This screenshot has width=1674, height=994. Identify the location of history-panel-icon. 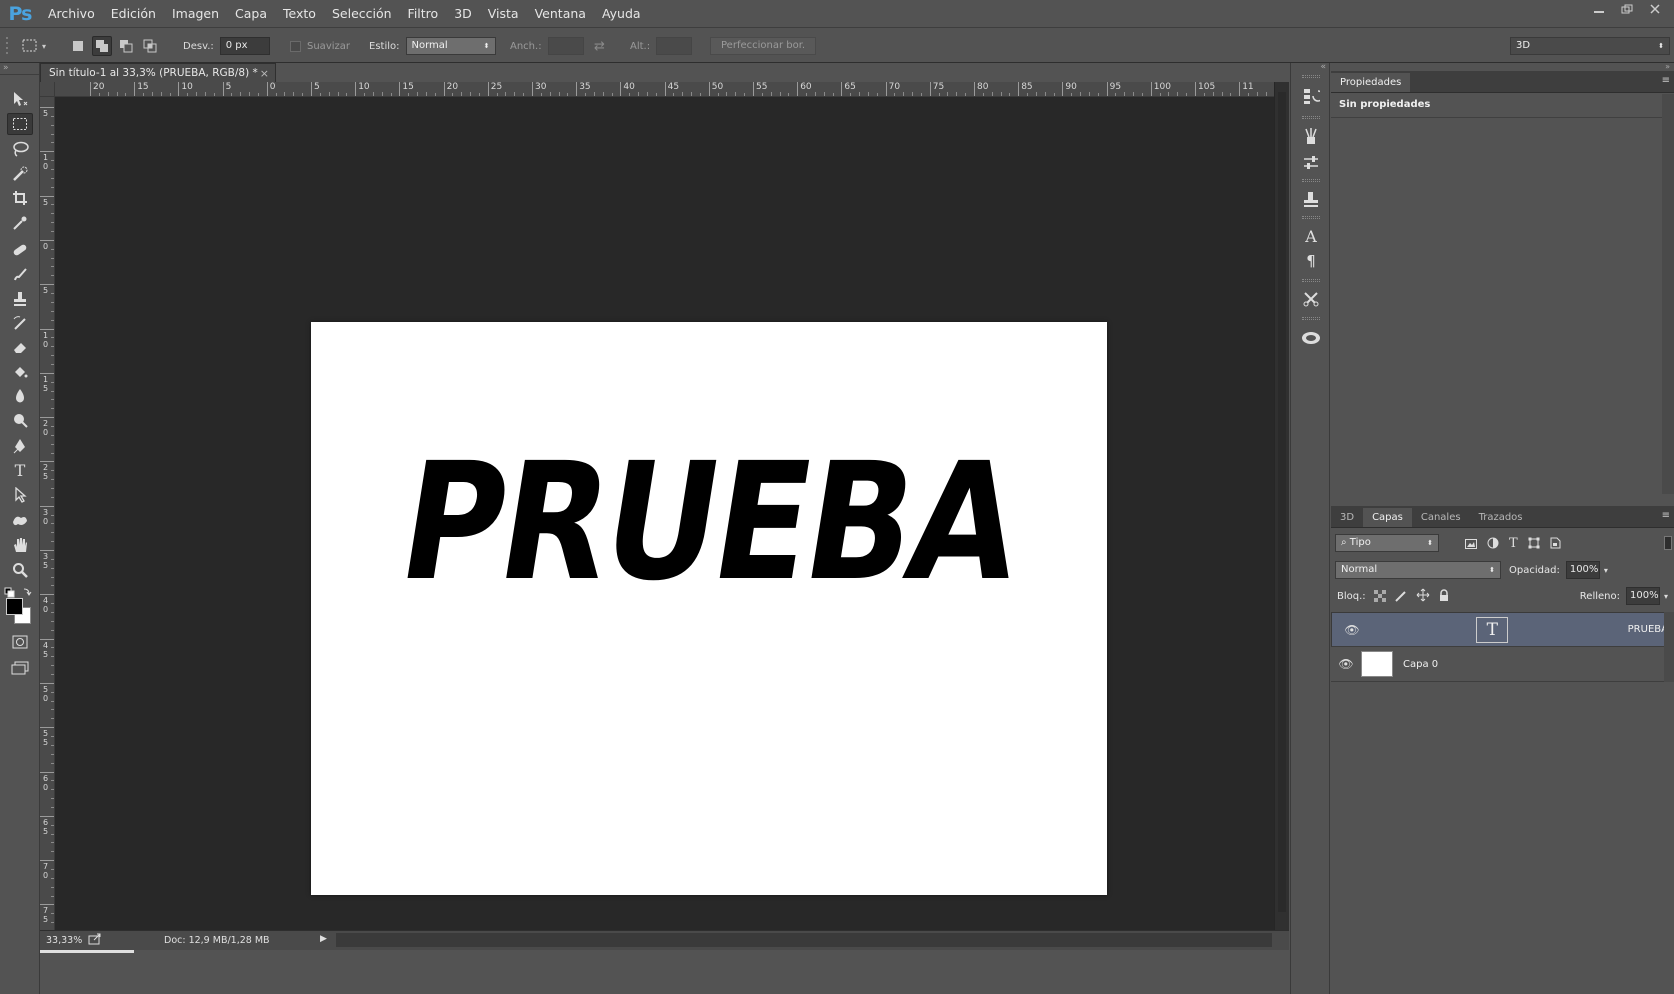
(1311, 96).